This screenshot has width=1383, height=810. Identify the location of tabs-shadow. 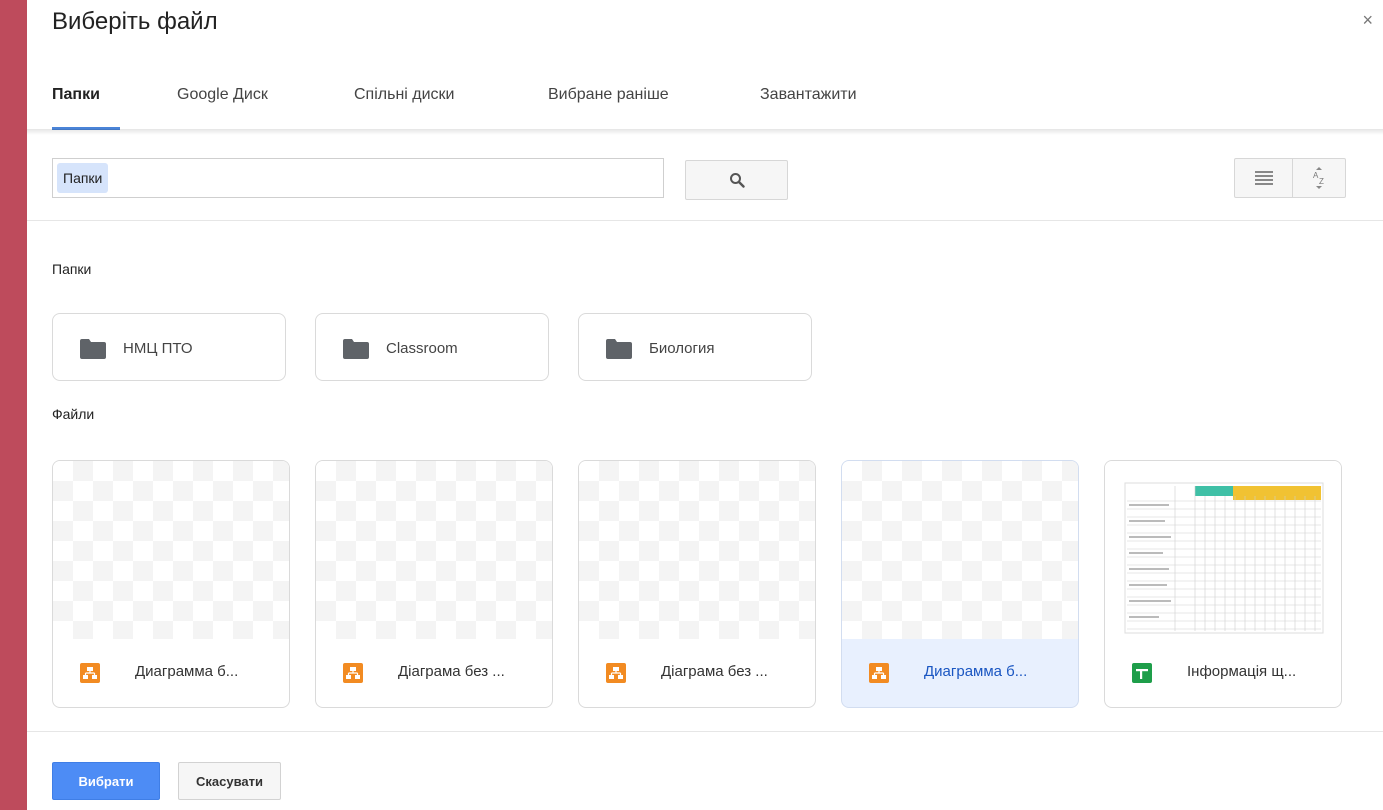
(705, 132).